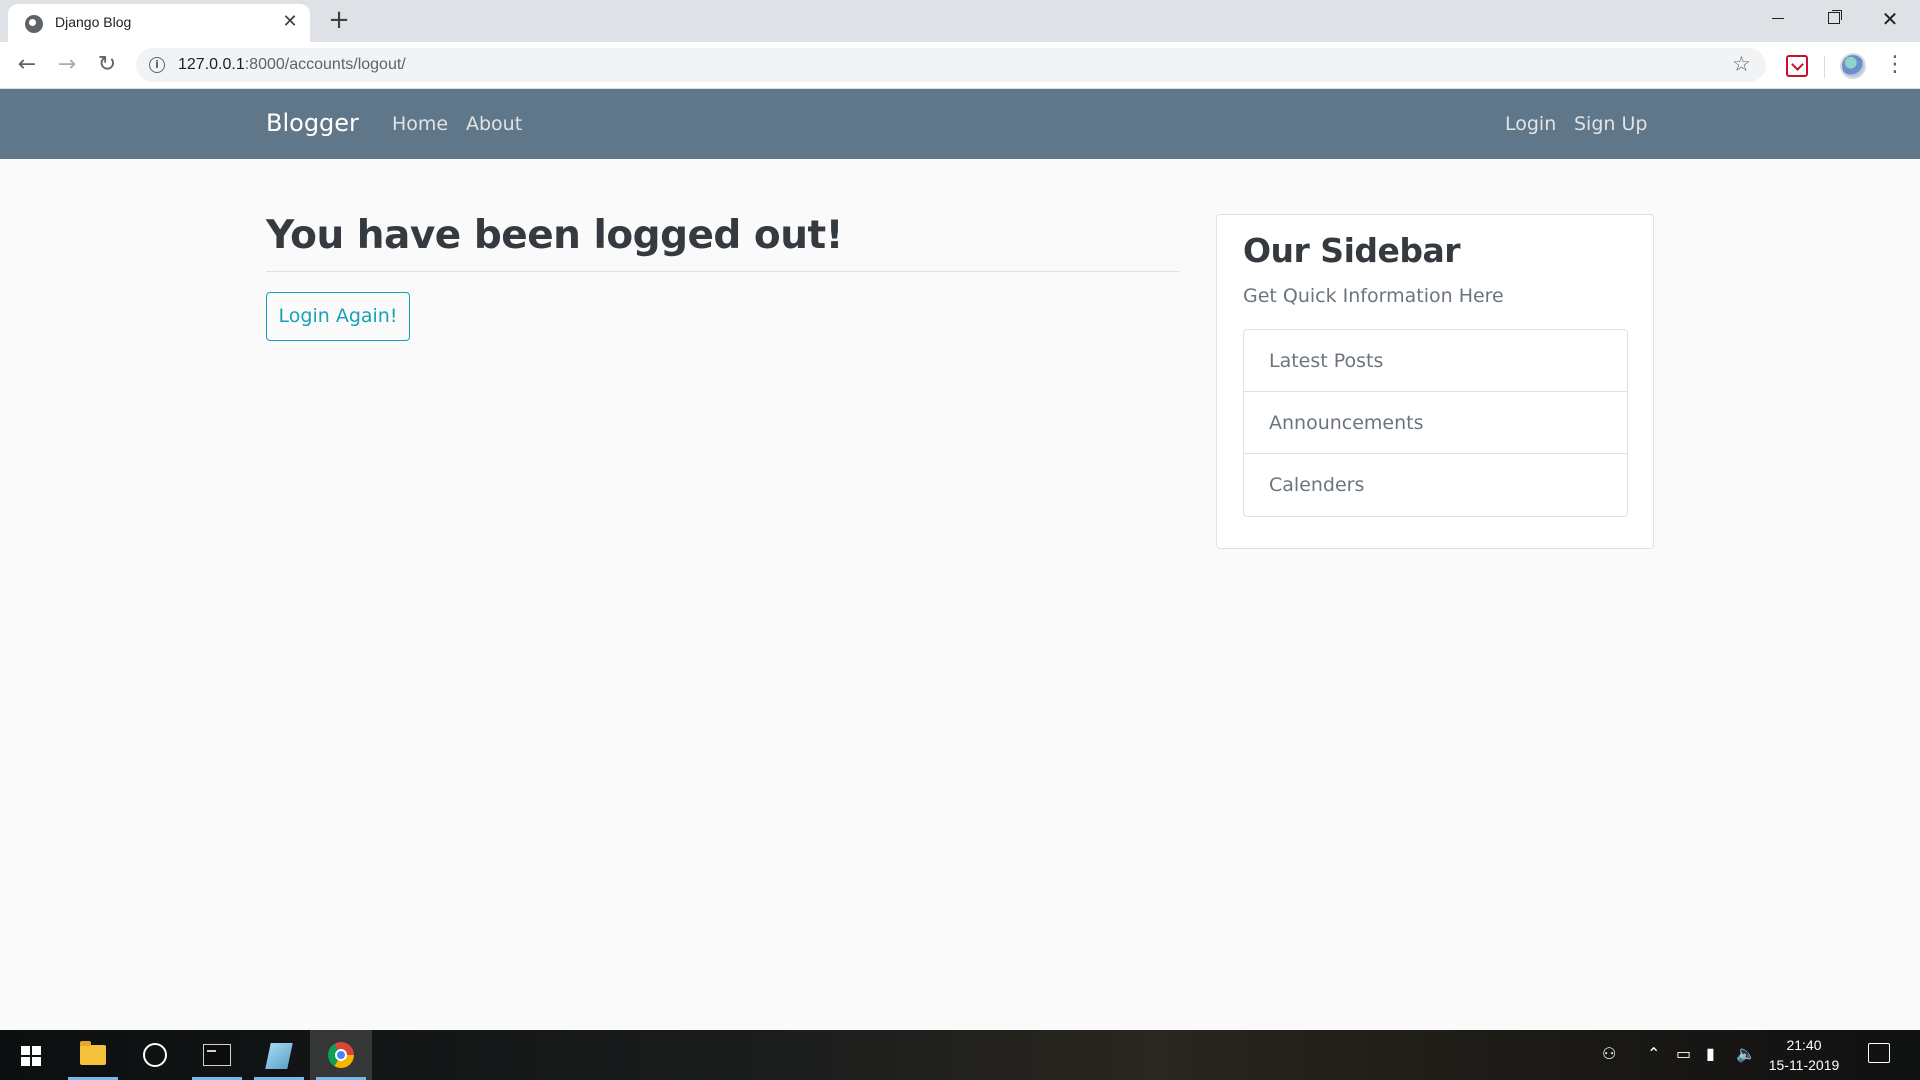 The height and width of the screenshot is (1080, 1920). I want to click on sidebar-list: Latest Posts Announcements Calenders, so click(1435, 423).